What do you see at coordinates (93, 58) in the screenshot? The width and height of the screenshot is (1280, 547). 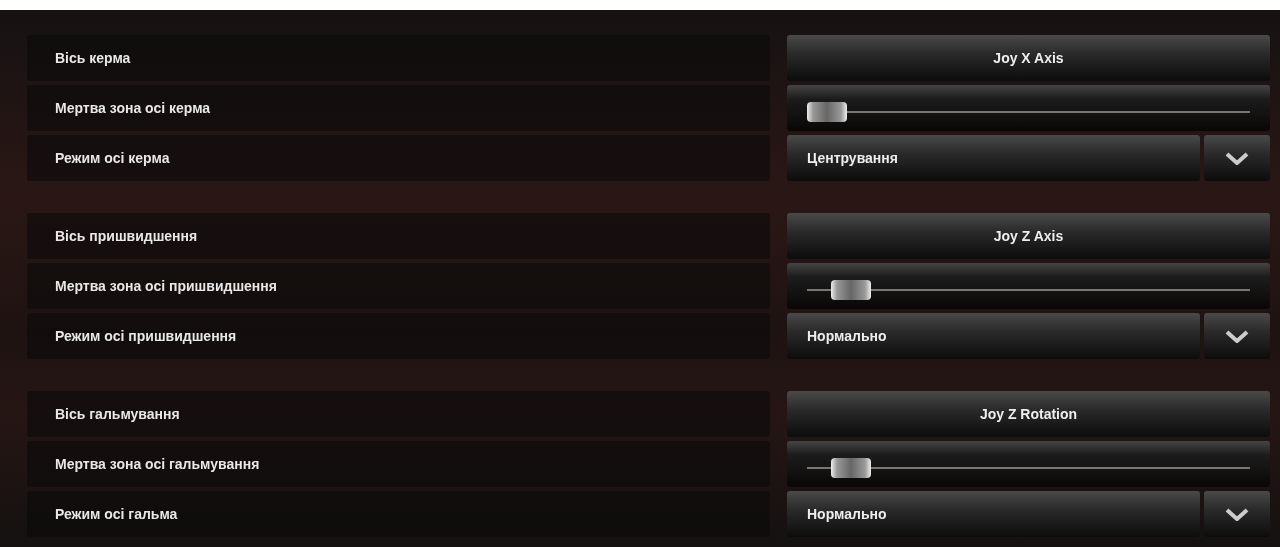 I see `setting-label: Вісь керма` at bounding box center [93, 58].